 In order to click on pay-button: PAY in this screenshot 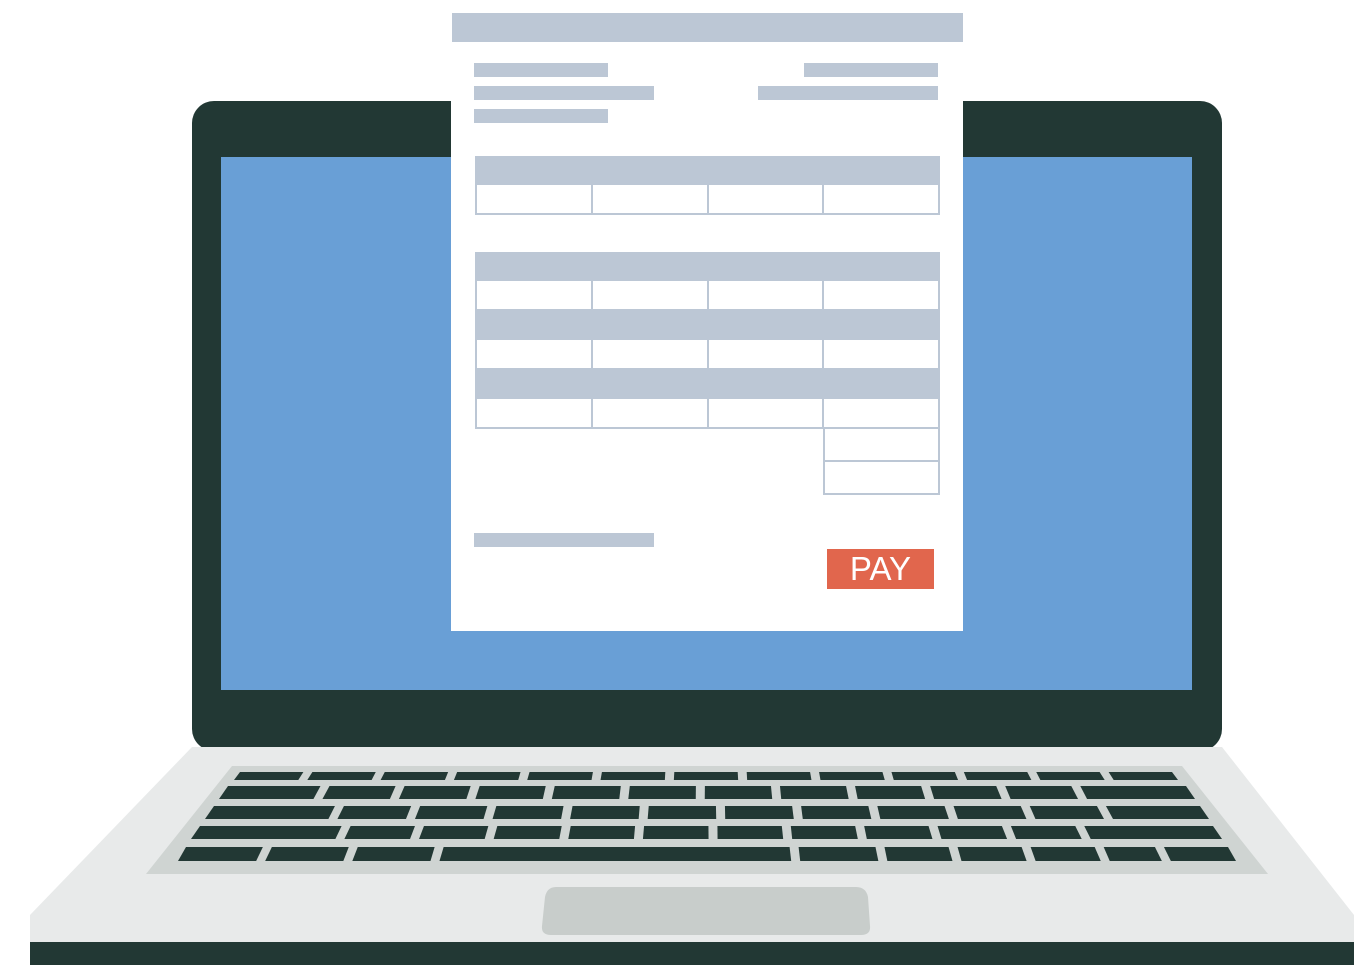, I will do `click(880, 569)`.